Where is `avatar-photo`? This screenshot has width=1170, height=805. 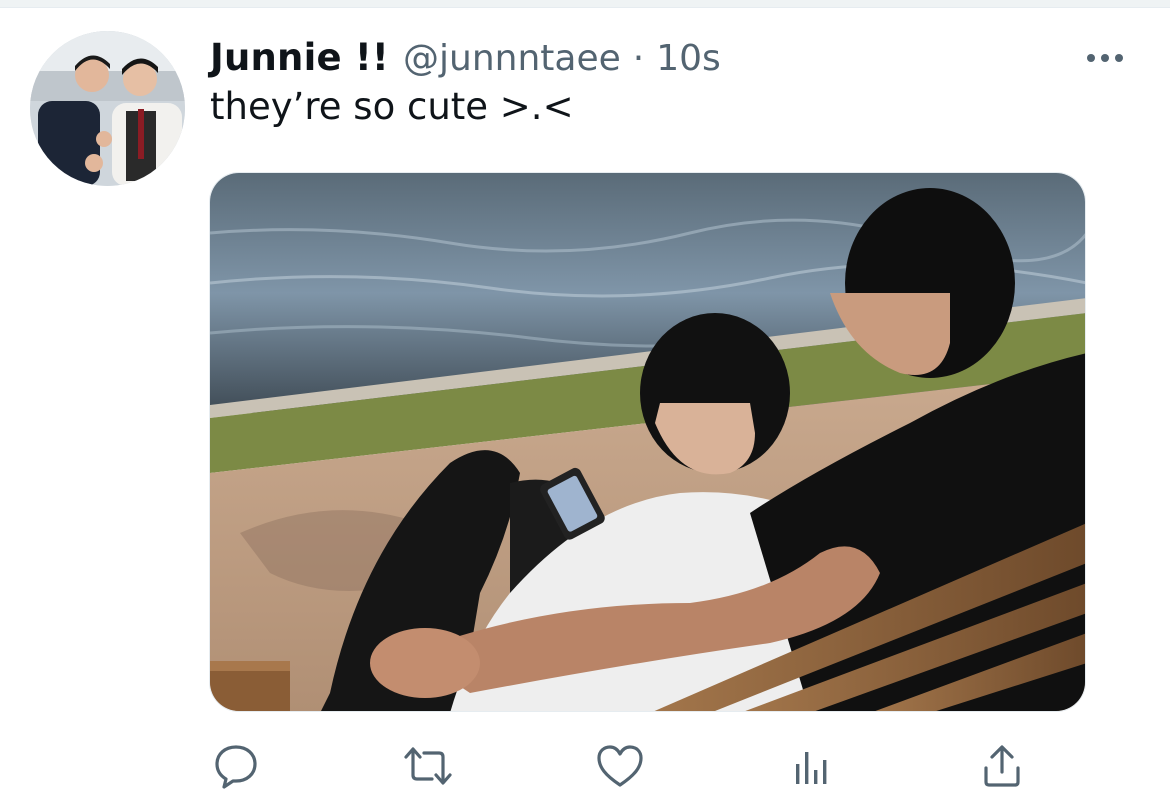
avatar-photo is located at coordinates (107, 108).